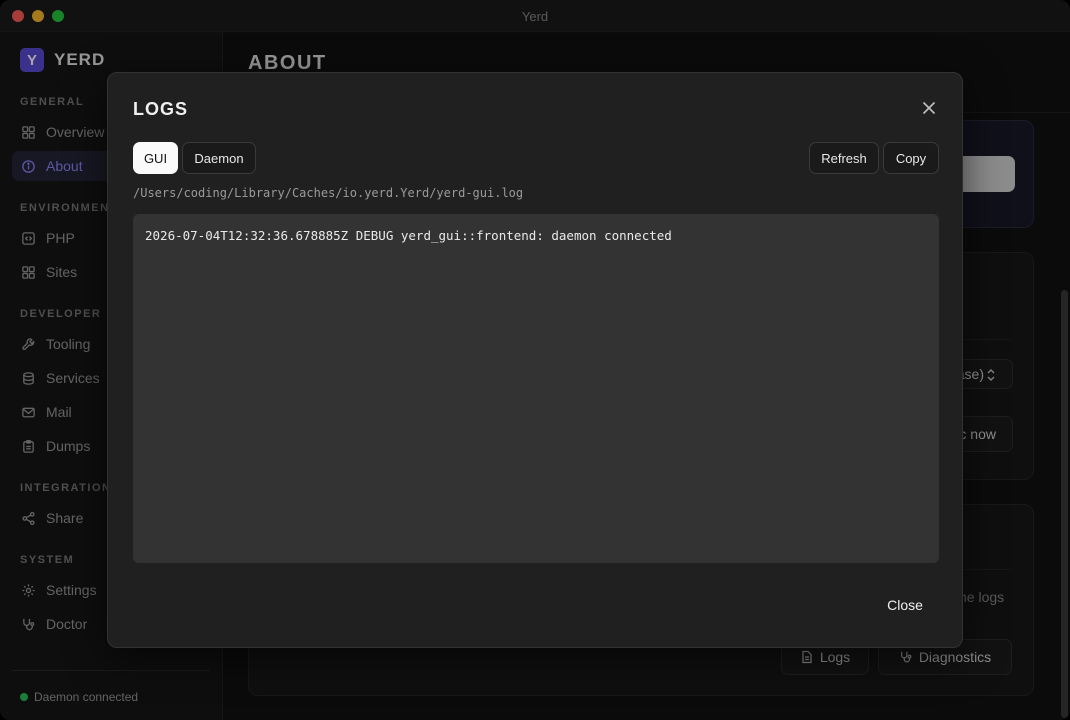 The width and height of the screenshot is (1070, 720). Describe the element at coordinates (155, 158) in the screenshot. I see `tab-gui: GUI` at that location.